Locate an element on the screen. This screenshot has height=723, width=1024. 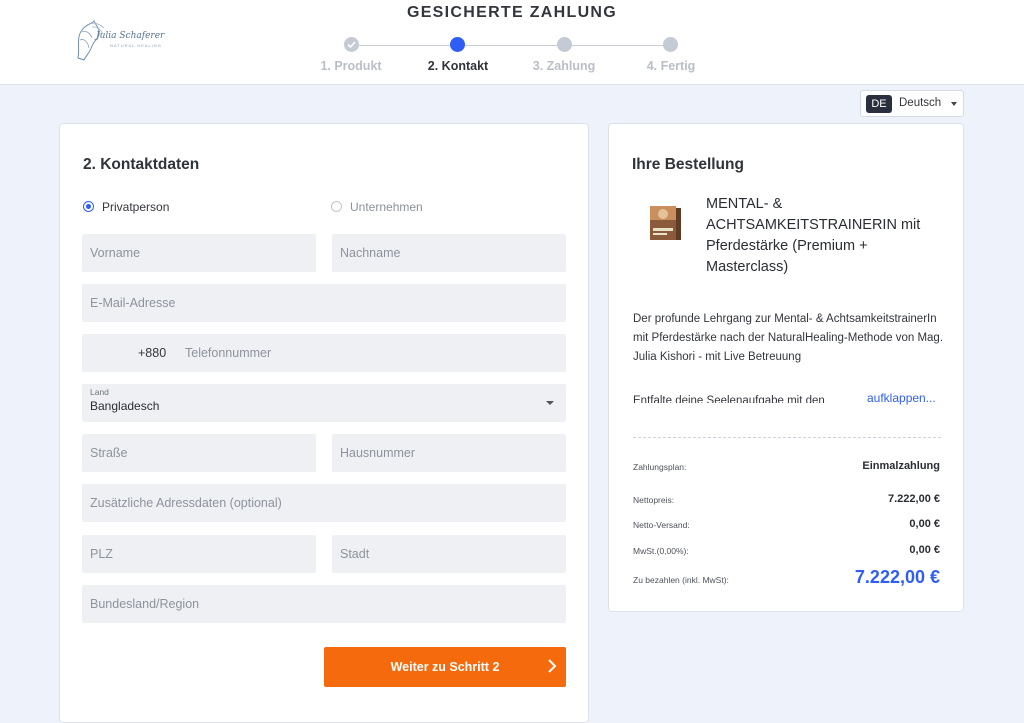
order-title: Ihre Bestellung is located at coordinates (688, 164).